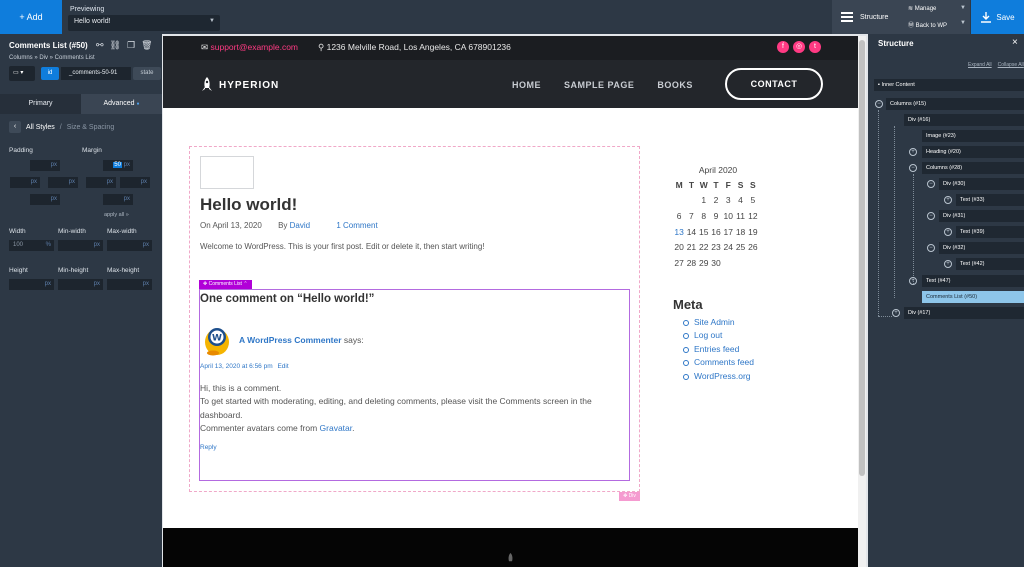  What do you see at coordinates (973, 152) in the screenshot?
I see `tree-node-heading-20: Heading (#20)` at bounding box center [973, 152].